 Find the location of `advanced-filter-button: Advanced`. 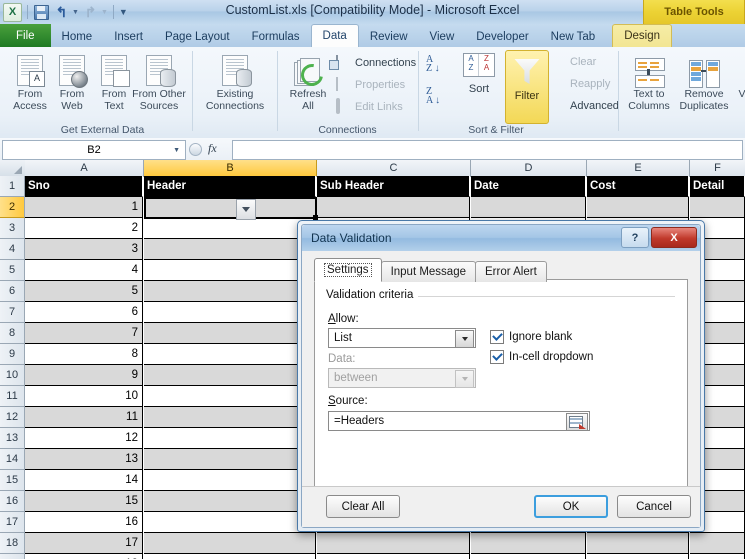

advanced-filter-button: Advanced is located at coordinates (585, 106).